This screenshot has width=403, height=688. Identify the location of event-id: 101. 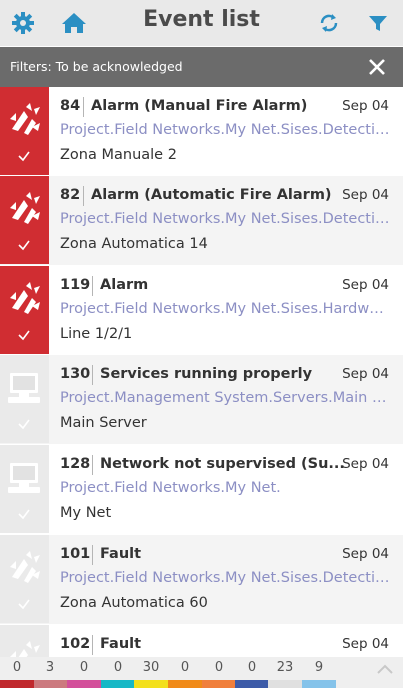
(75, 554).